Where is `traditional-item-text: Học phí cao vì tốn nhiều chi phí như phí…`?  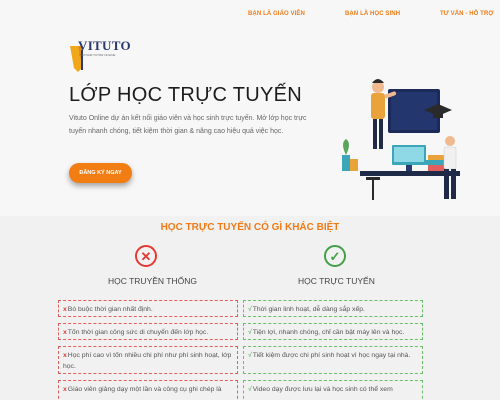
traditional-item-text: Học phí cao vì tốn nhiều chi phí như phí… is located at coordinates (147, 361).